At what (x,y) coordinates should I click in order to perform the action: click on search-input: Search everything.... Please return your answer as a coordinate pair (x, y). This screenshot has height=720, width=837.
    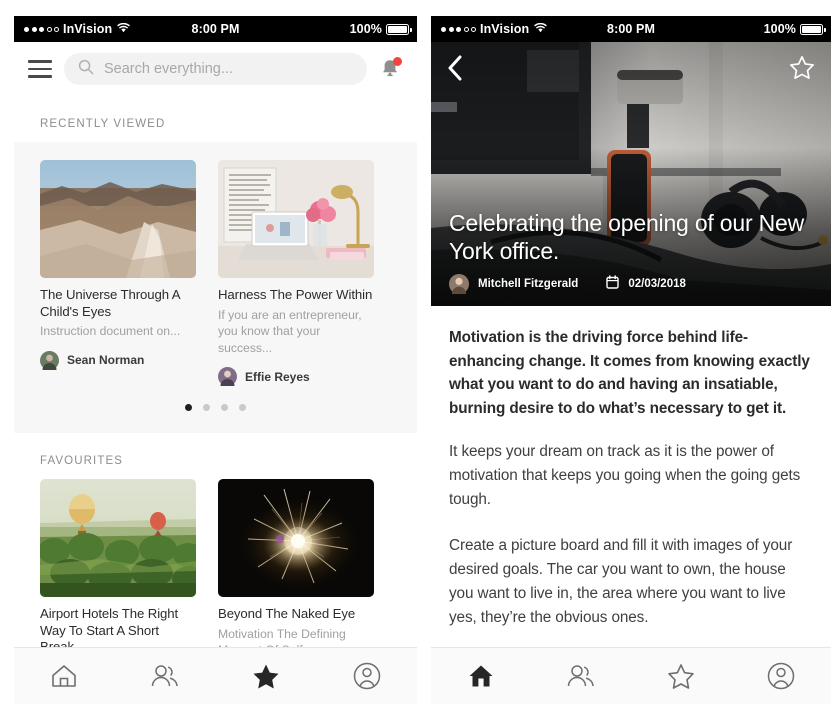
    Looking at the image, I should click on (215, 69).